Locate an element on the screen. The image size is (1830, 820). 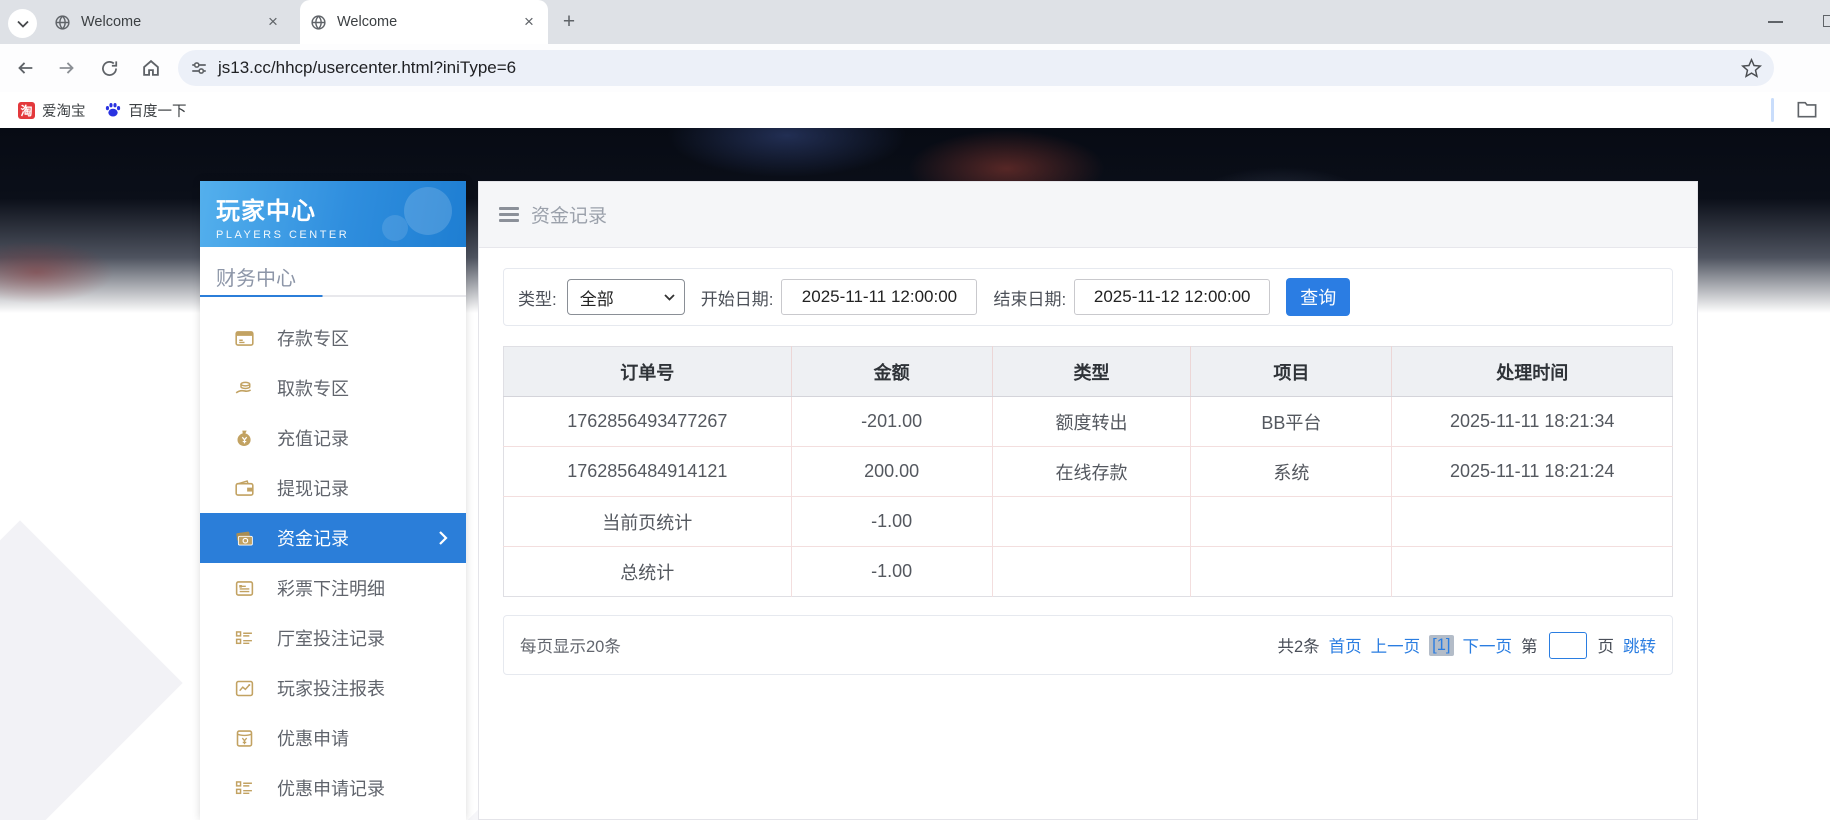
col-amount: 金额 is located at coordinates (892, 371).